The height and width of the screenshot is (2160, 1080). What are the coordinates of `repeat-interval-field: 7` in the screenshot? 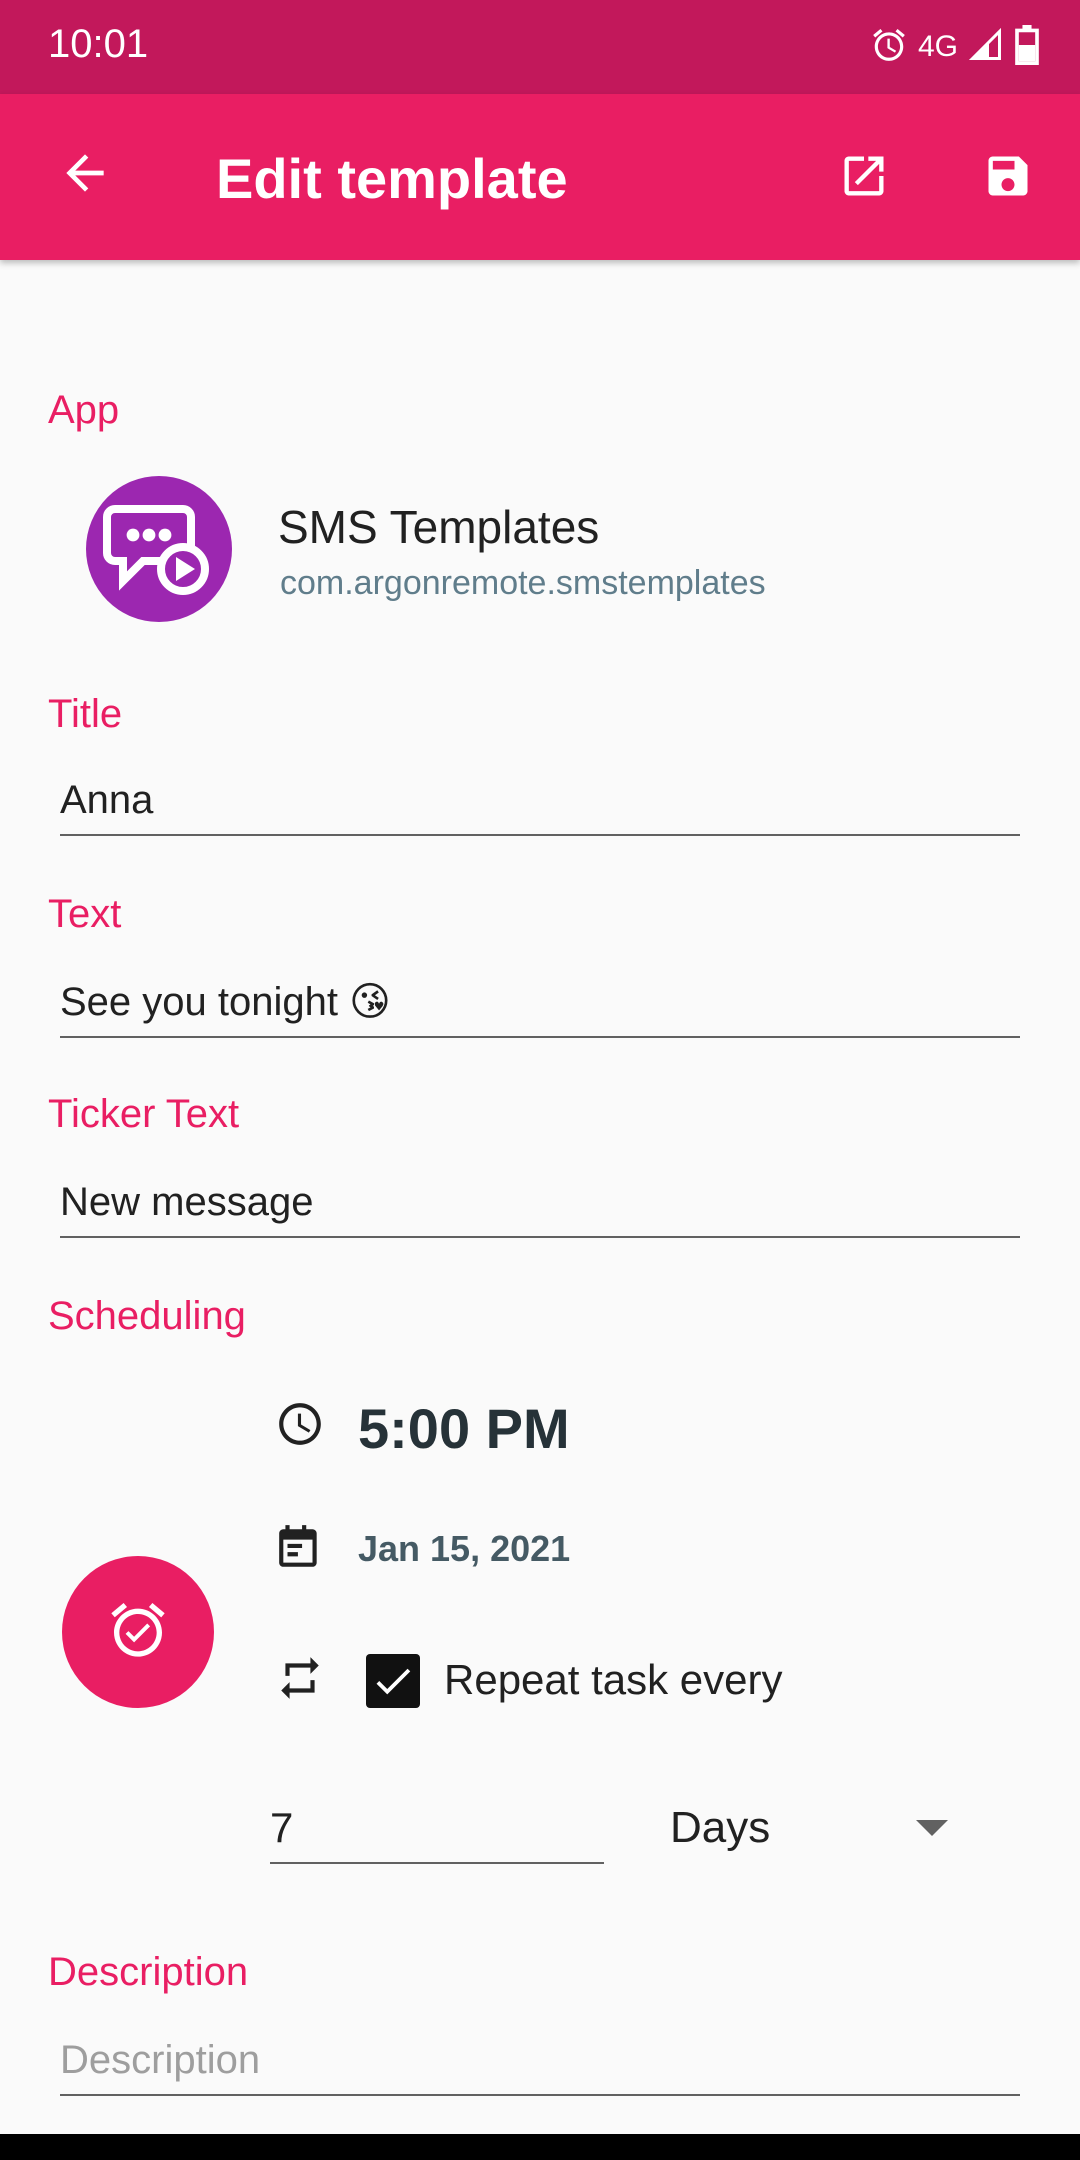 It's located at (437, 1828).